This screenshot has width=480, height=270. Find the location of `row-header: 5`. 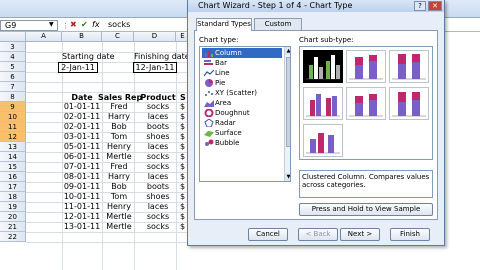

row-header: 5 is located at coordinates (13, 67).